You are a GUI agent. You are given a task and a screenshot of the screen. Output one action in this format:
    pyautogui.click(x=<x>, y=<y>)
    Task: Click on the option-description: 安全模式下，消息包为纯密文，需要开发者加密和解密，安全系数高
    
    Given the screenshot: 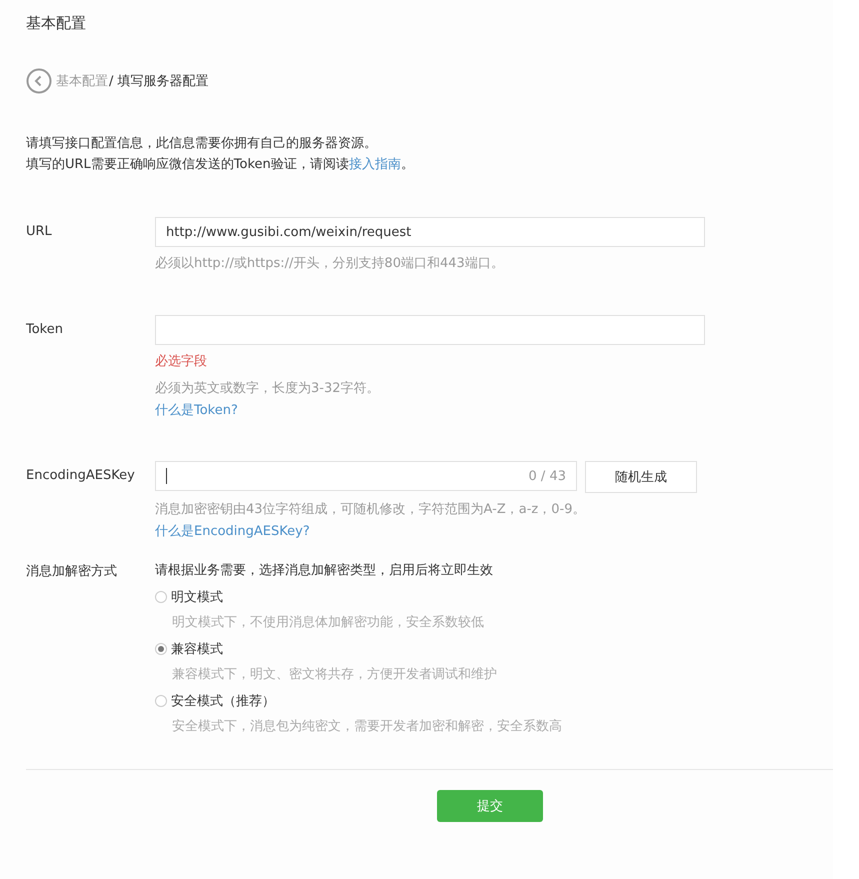 What is the action you would take?
    pyautogui.click(x=367, y=727)
    